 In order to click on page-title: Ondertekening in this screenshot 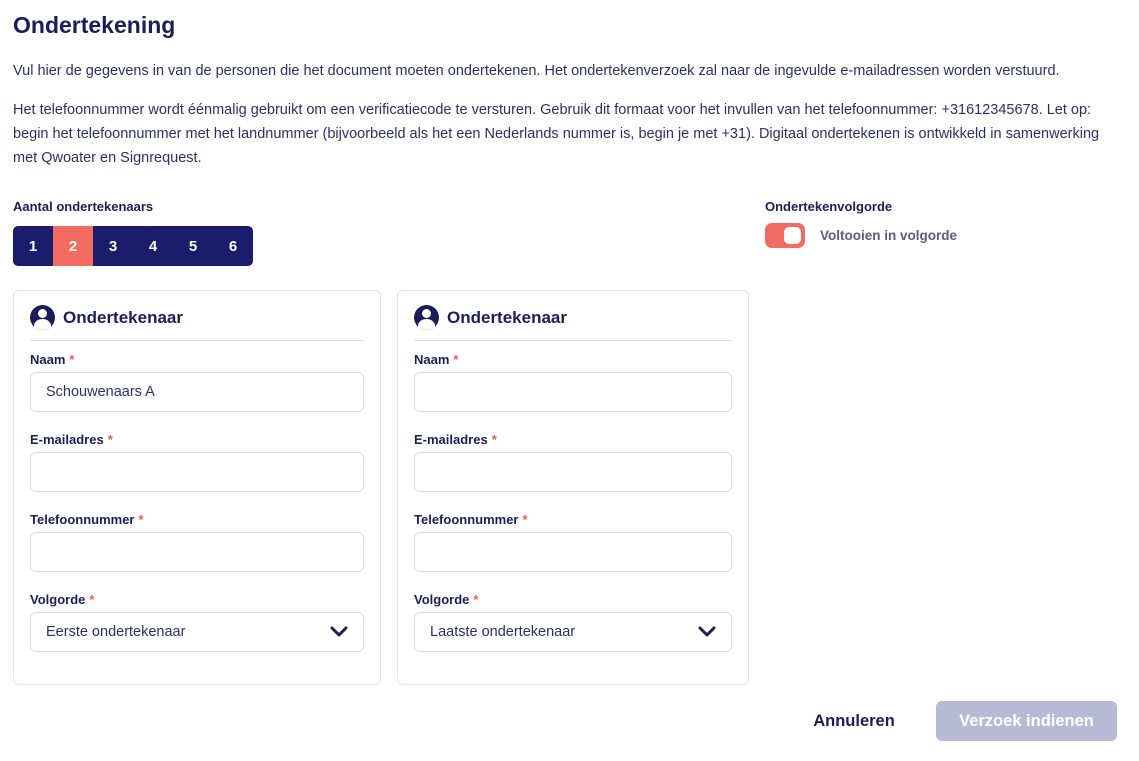, I will do `click(94, 25)`.